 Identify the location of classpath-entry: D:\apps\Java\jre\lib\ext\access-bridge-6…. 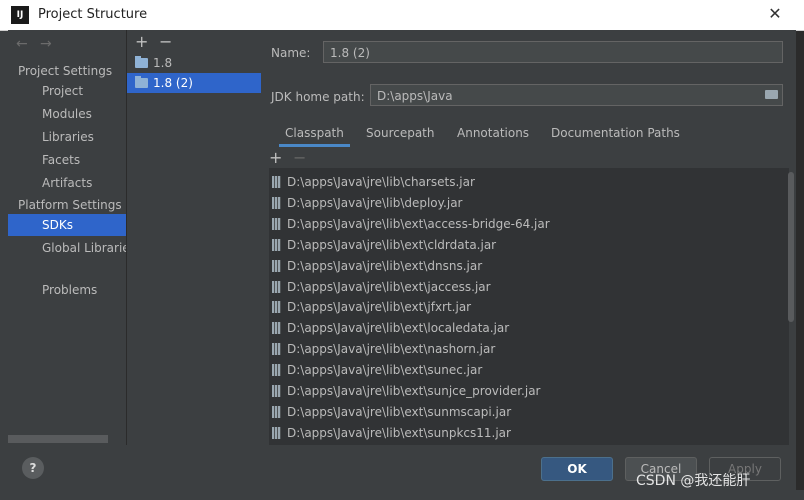
(418, 223).